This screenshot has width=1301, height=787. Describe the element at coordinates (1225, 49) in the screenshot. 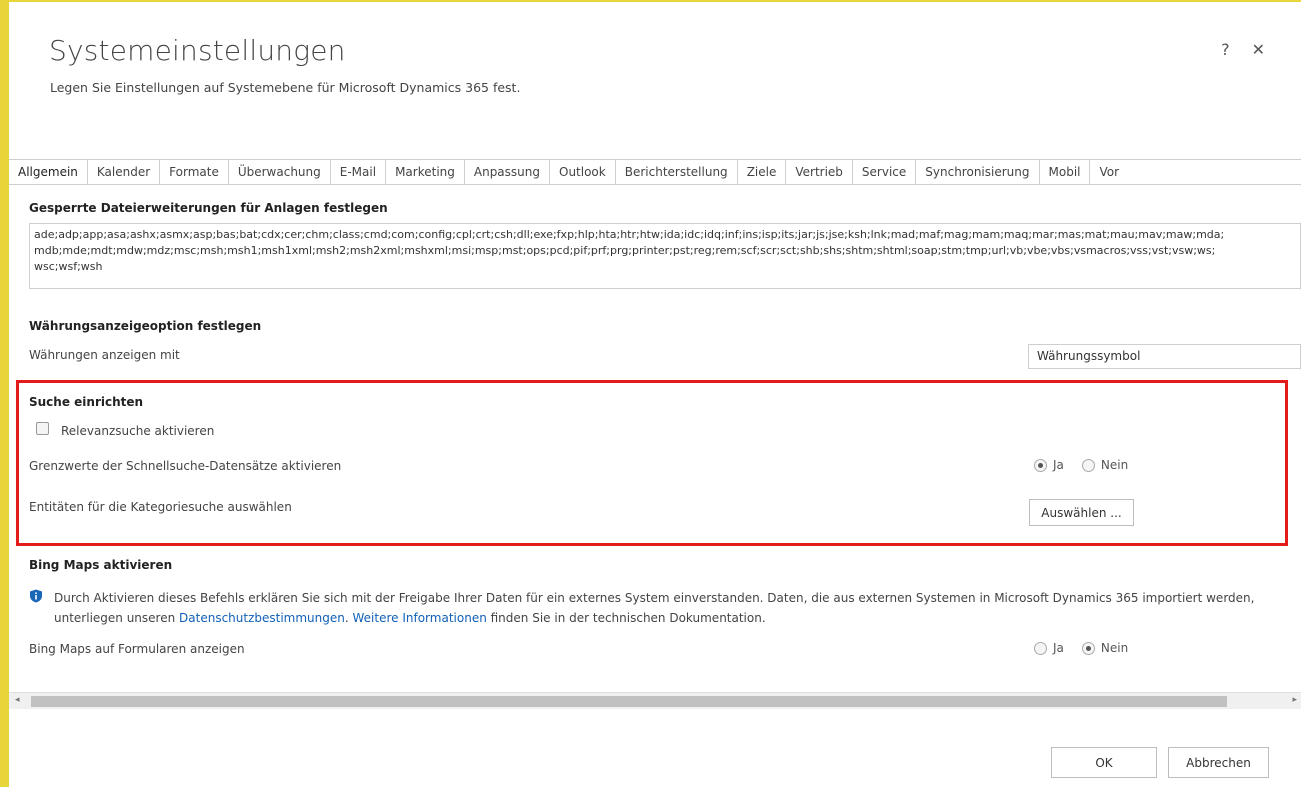

I see `help-icon: ?` at that location.